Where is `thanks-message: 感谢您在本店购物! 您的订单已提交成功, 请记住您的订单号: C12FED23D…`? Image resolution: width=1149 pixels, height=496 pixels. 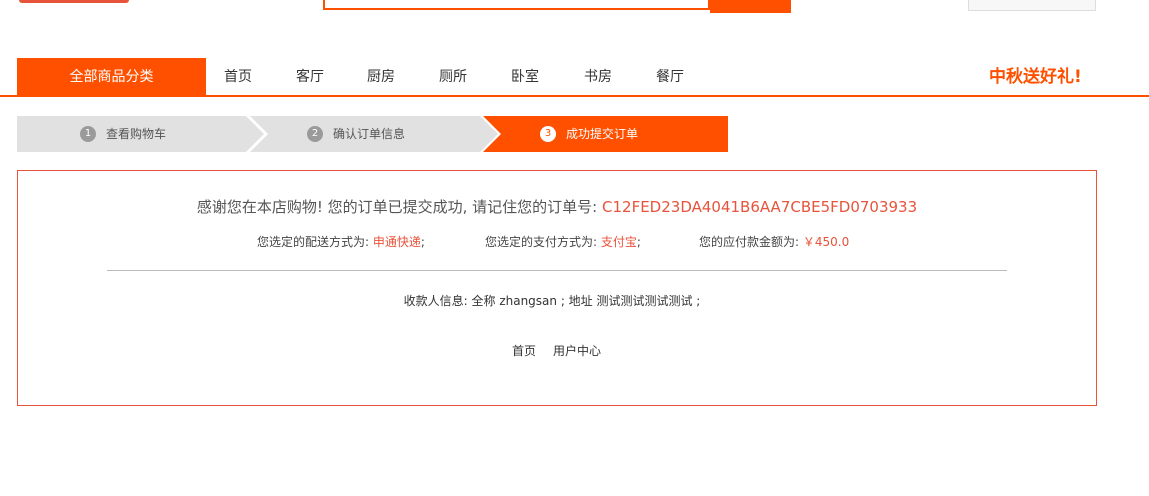 thanks-message: 感谢您在本店购物! 您的订单已提交成功, 请记住您的订单号: C12FED23D… is located at coordinates (557, 206).